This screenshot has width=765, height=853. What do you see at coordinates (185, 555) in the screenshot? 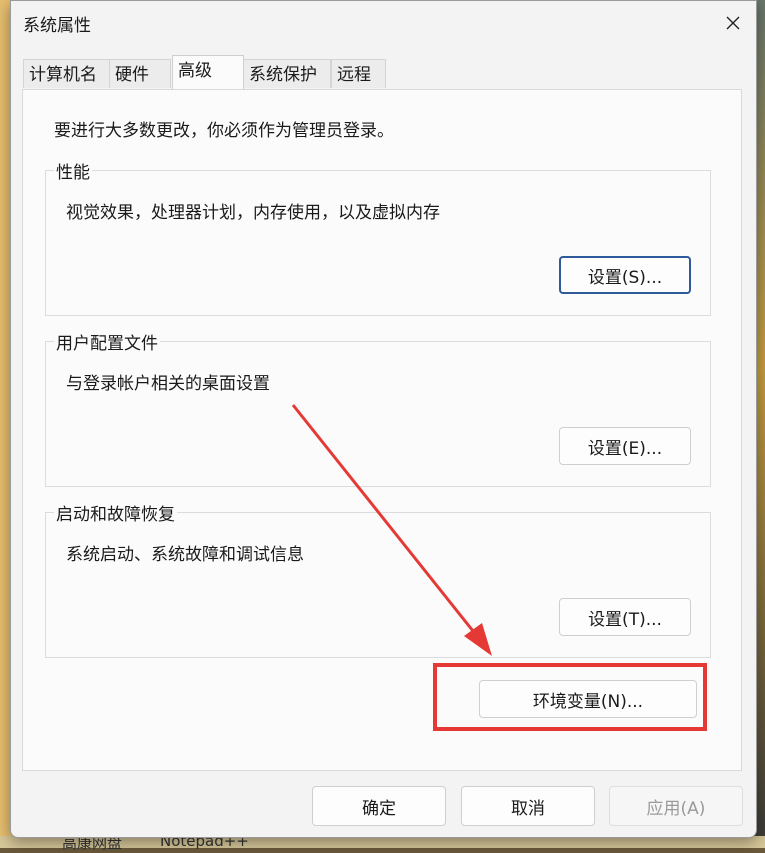
I see `startup-recovery-desc: 系统启动、系统故障和调试信息` at bounding box center [185, 555].